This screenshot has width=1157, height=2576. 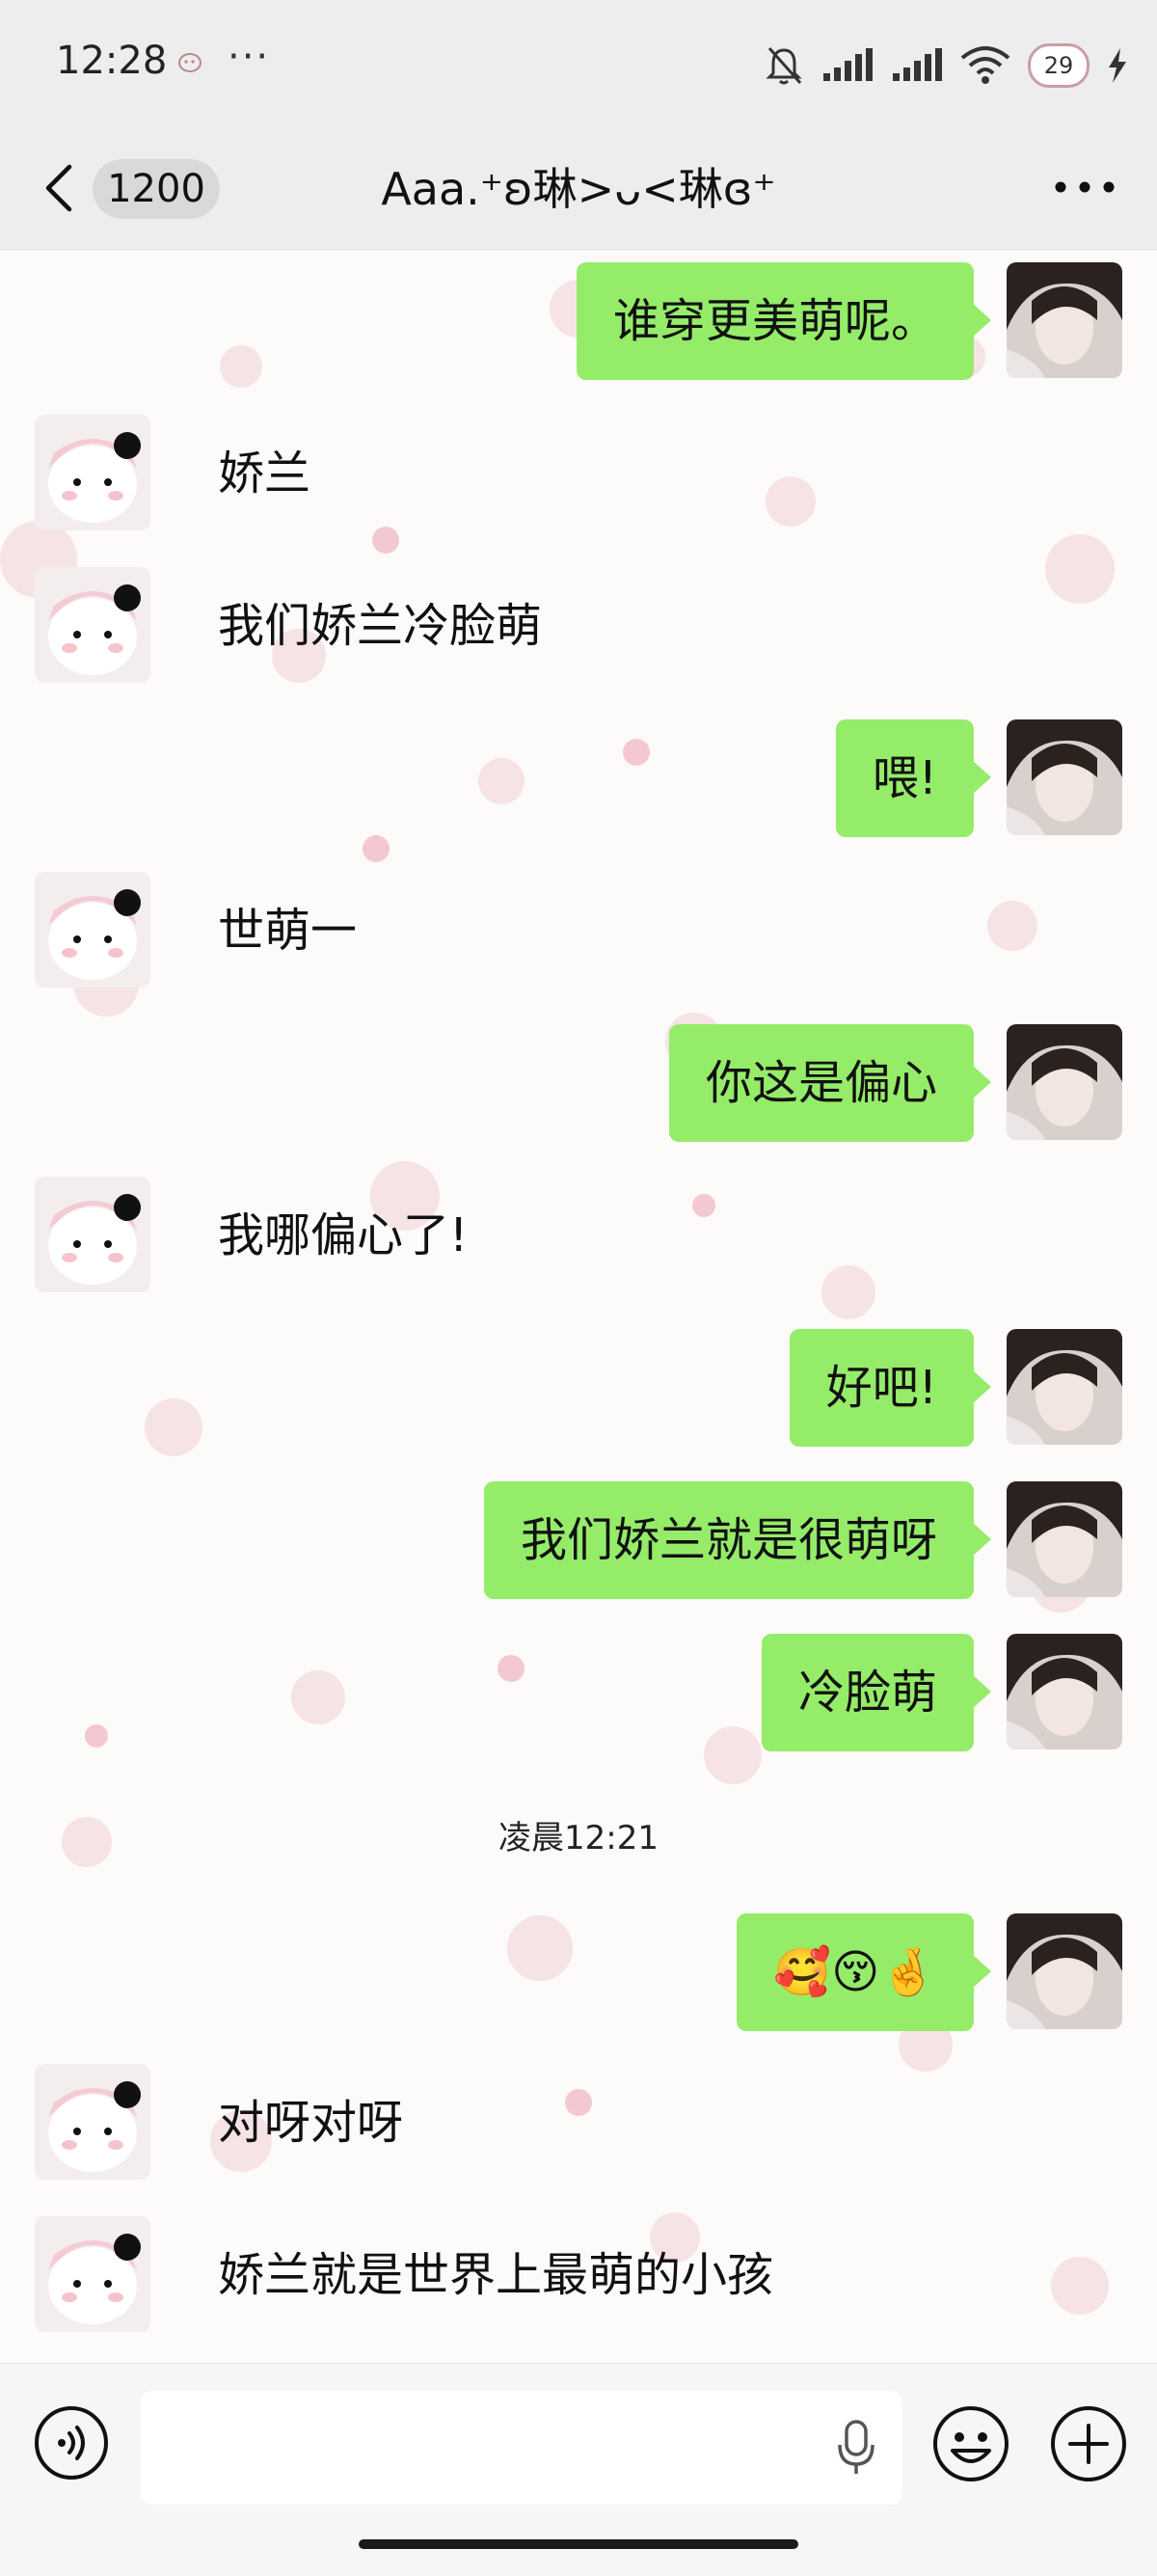 I want to click on mic-icon, so click(x=856, y=2448).